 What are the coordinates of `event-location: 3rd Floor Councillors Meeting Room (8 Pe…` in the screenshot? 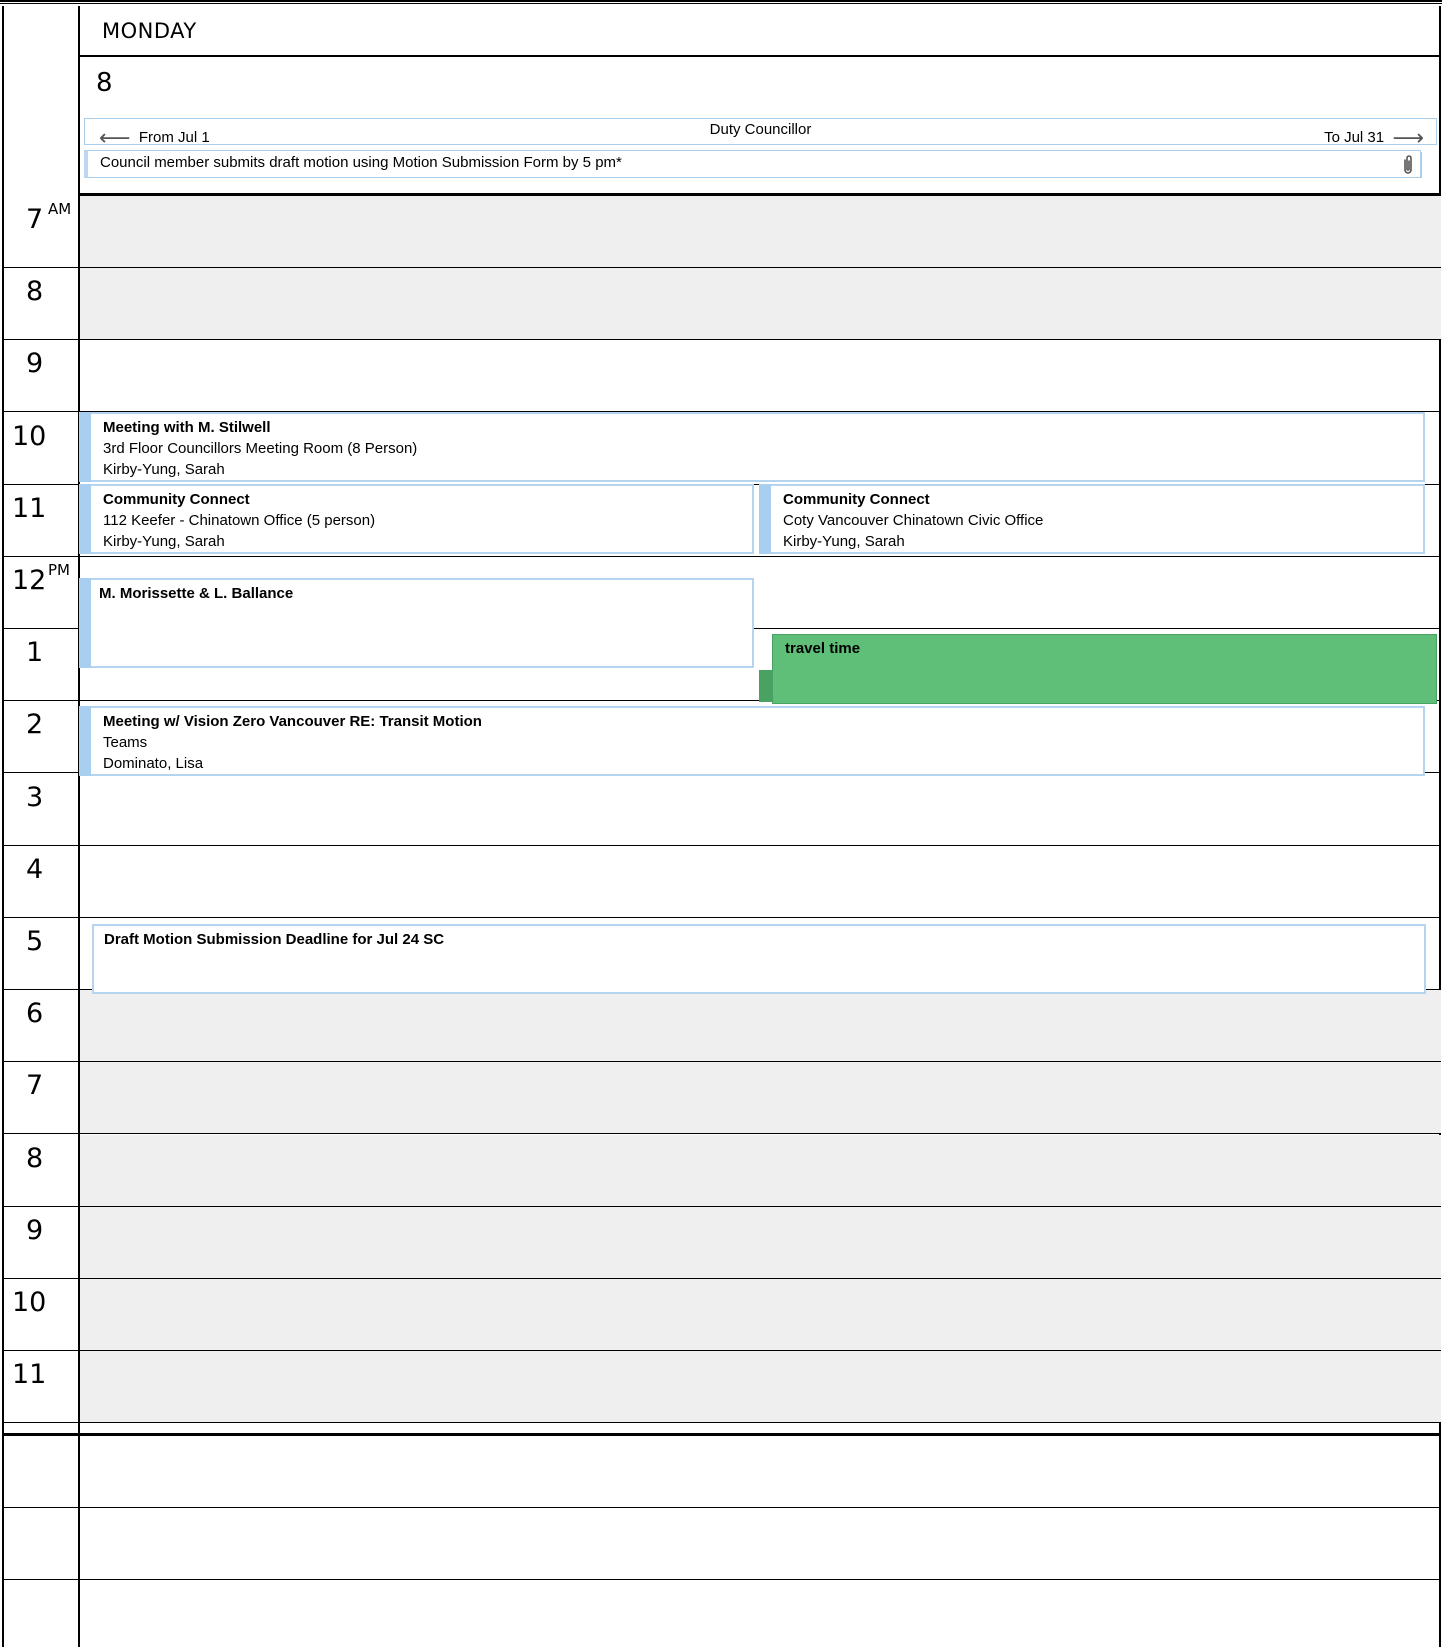 It's located at (260, 448).